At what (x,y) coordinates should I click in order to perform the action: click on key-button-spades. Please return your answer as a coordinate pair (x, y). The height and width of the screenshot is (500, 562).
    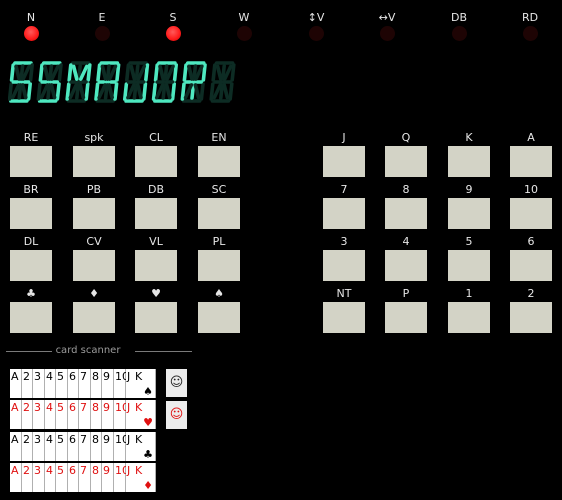
    Looking at the image, I should click on (219, 317).